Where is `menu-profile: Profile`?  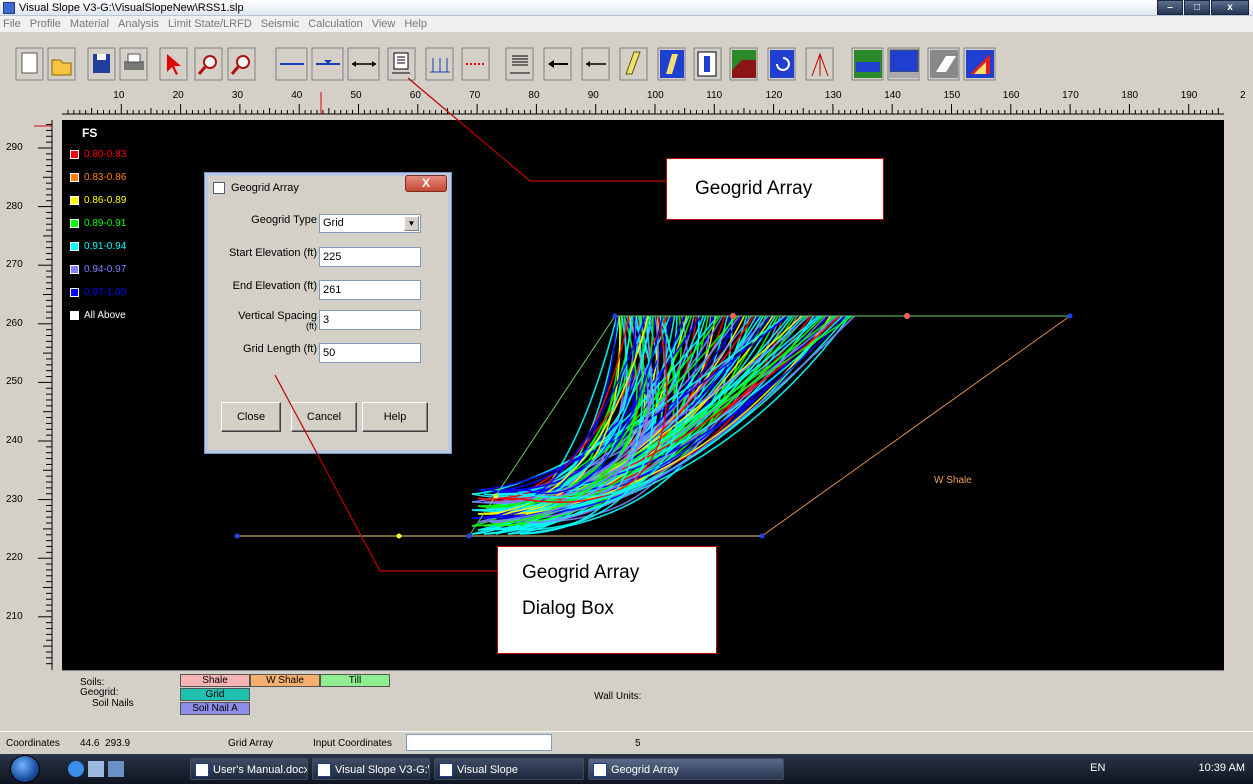
menu-profile: Profile is located at coordinates (45, 24).